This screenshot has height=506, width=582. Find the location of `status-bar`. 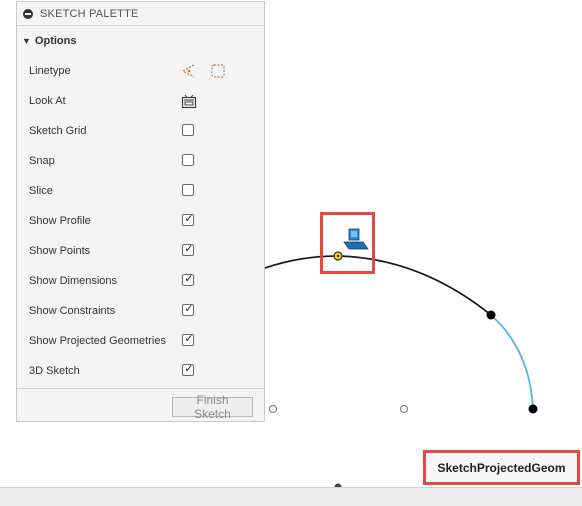

status-bar is located at coordinates (291, 496).